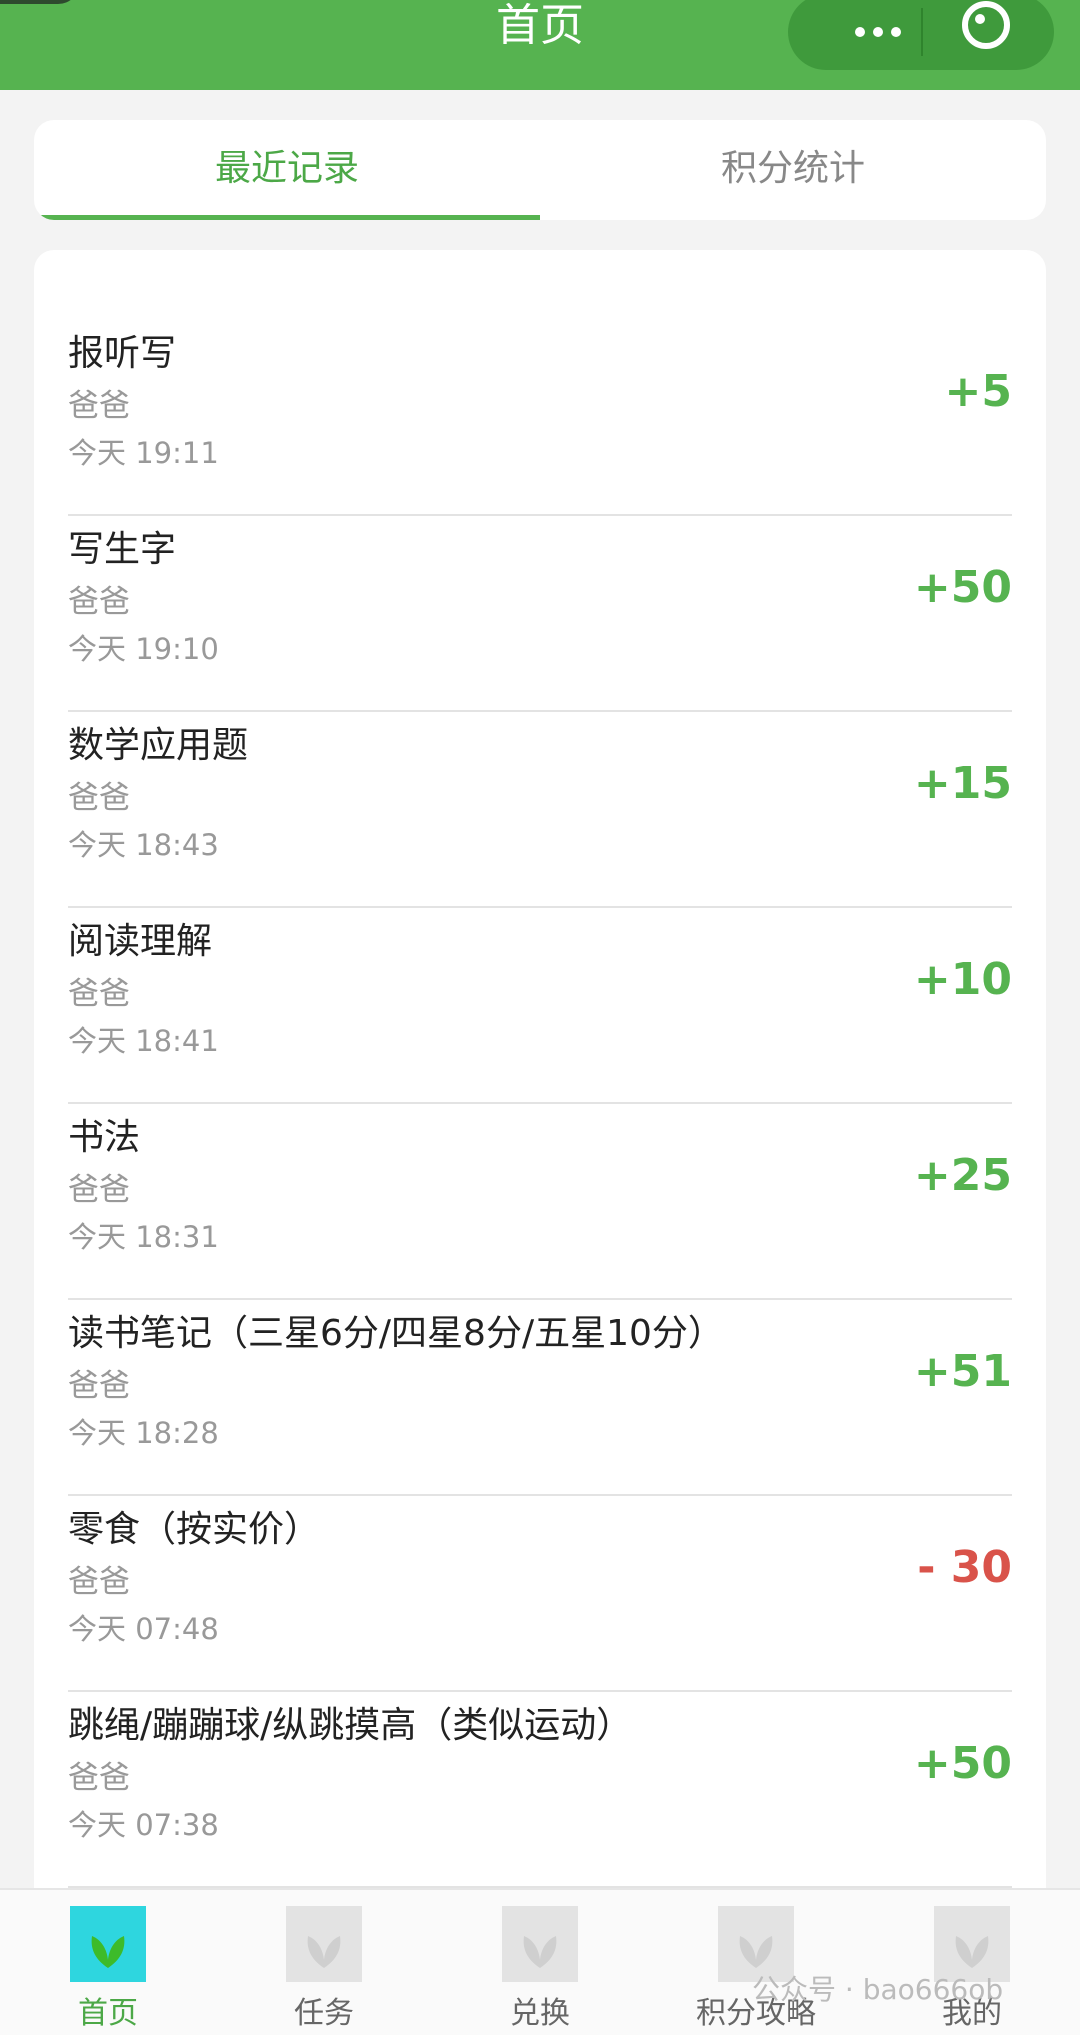  What do you see at coordinates (756, 1968) in the screenshot?
I see `tabbar-item-points-guide: 积分攻略` at bounding box center [756, 1968].